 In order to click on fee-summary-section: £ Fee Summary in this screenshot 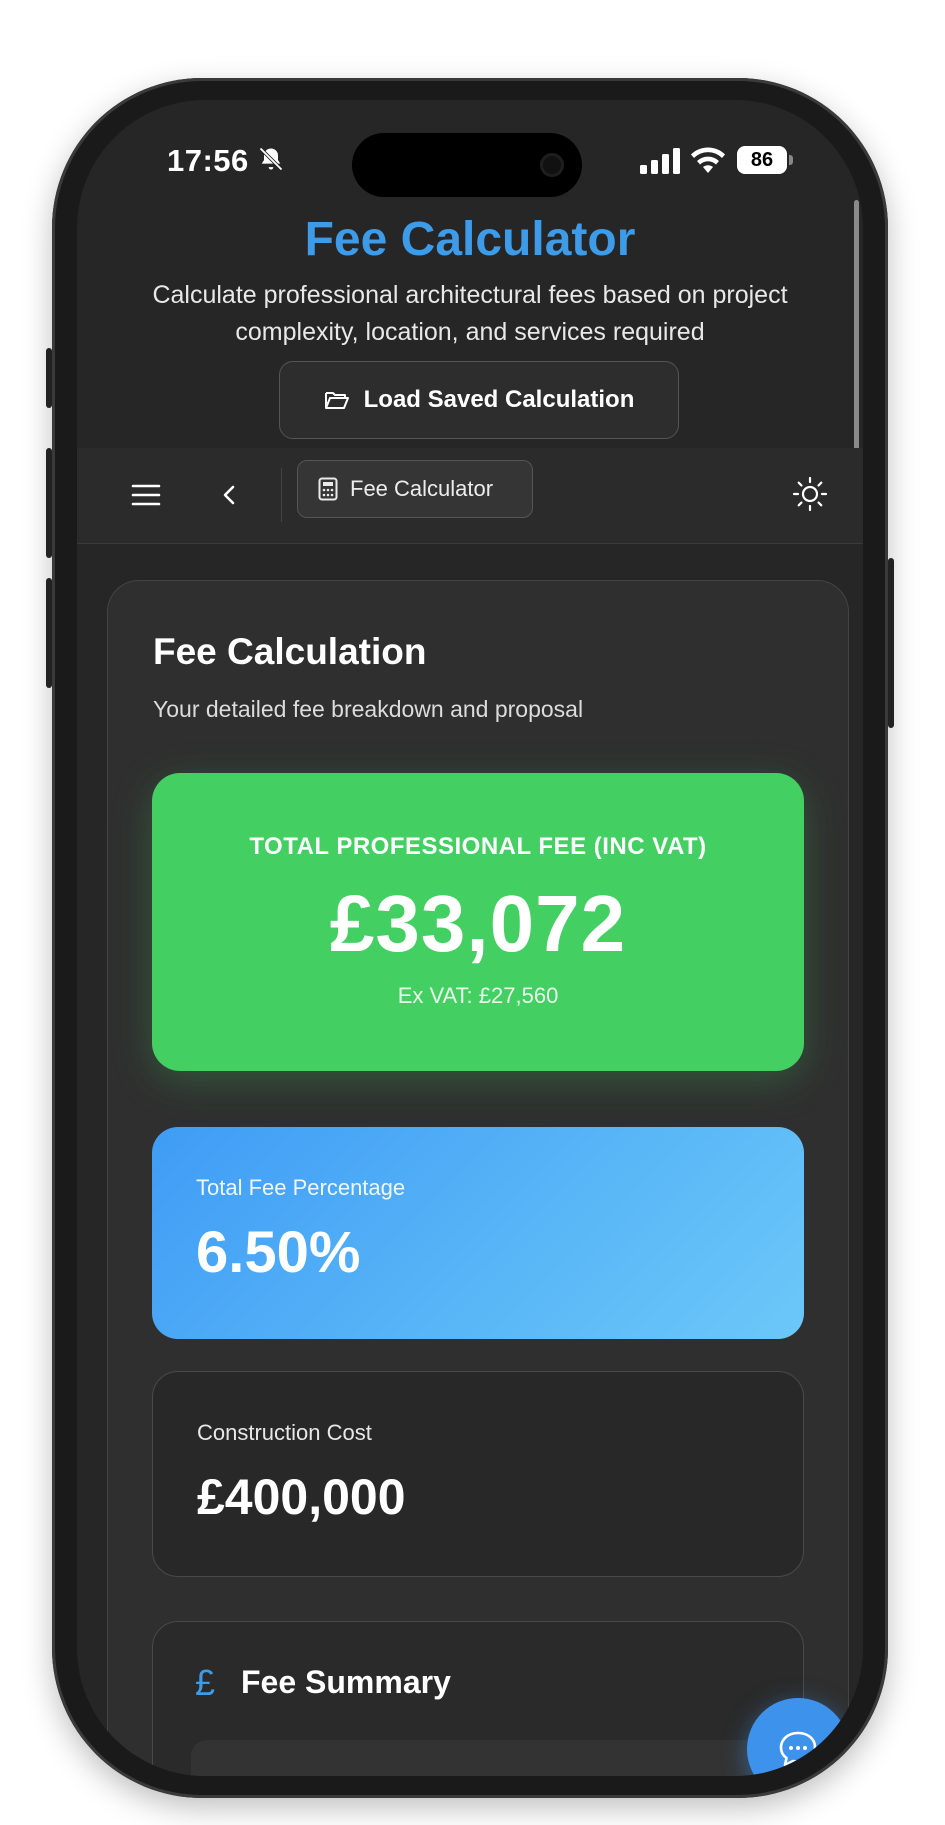, I will do `click(478, 1698)`.